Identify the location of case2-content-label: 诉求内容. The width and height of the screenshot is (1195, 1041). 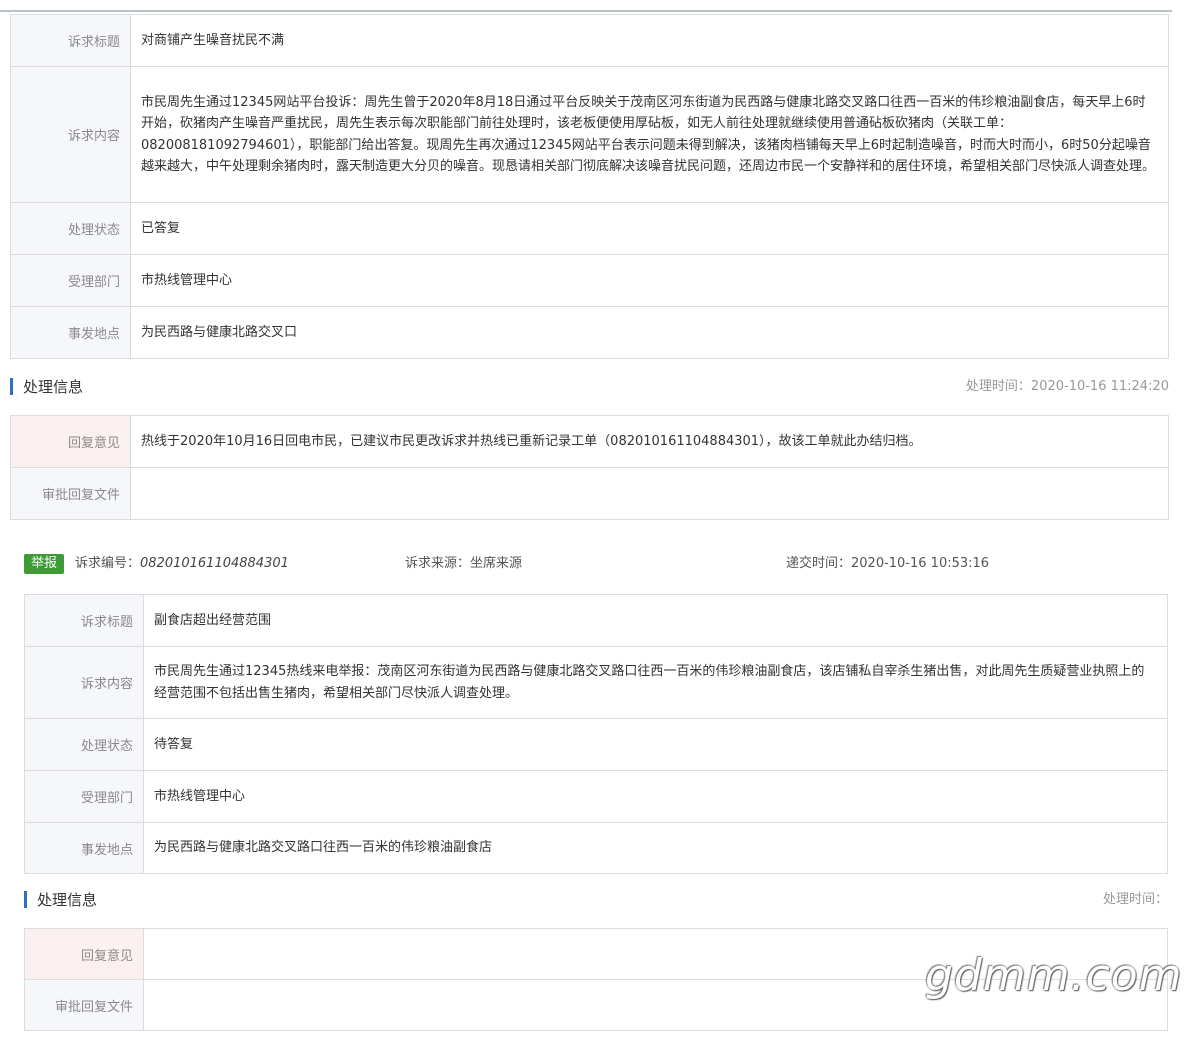
(84, 682).